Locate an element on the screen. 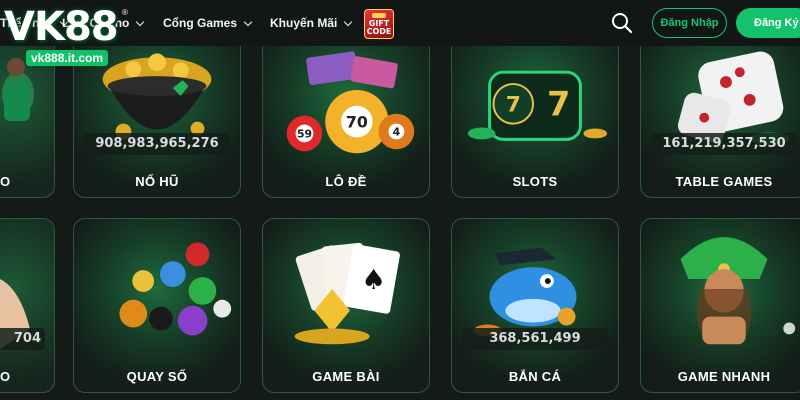 This screenshot has width=800, height=400. game-card-ban-ca: 368,561,499 BẮN CÁ is located at coordinates (535, 305).